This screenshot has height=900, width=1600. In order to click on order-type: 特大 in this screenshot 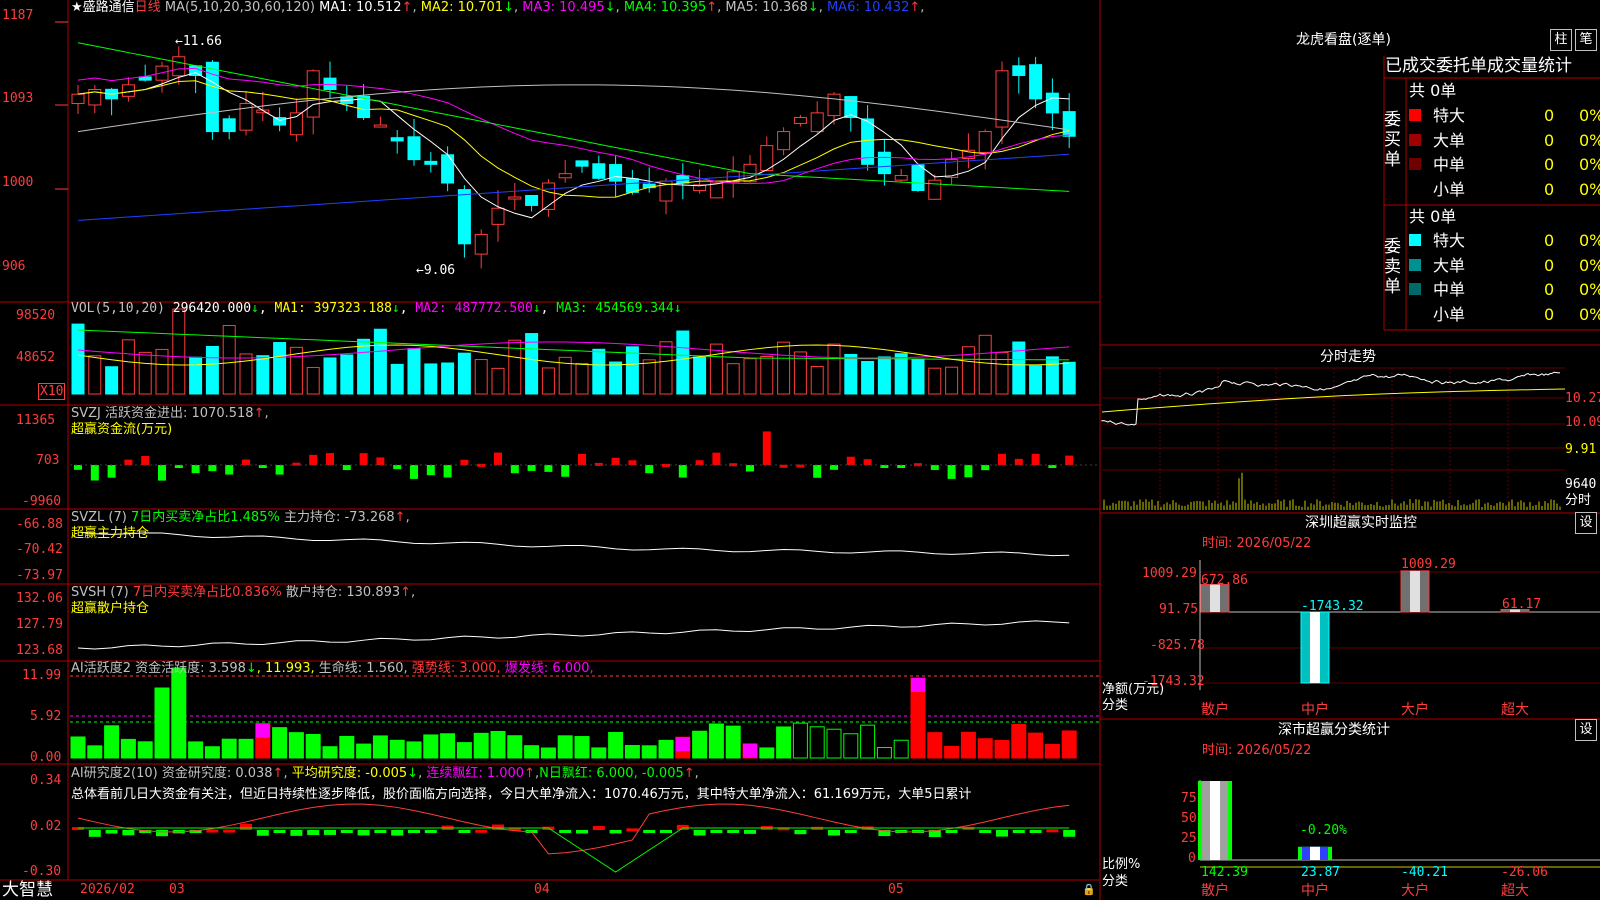, I will do `click(1449, 240)`.